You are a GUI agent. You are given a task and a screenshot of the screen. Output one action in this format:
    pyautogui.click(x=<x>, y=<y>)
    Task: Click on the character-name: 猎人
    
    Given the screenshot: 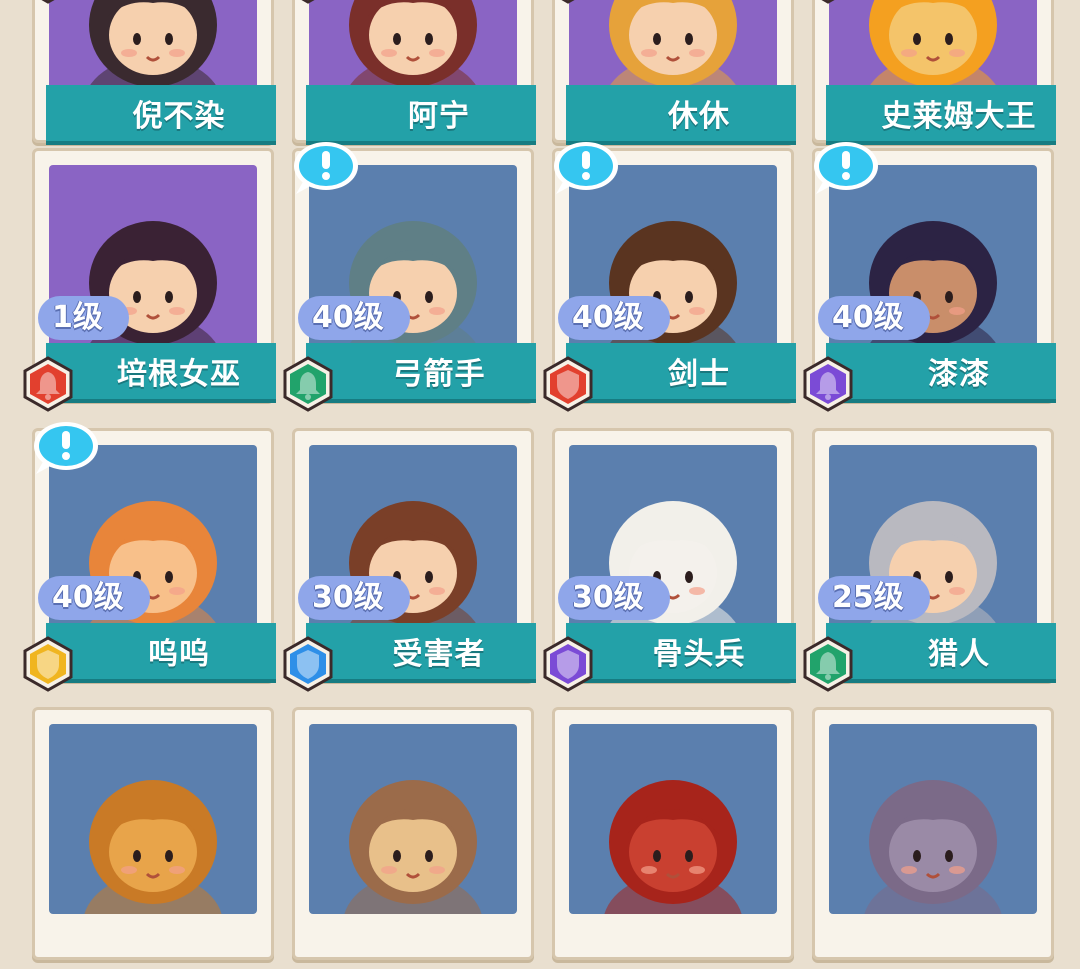 What is the action you would take?
    pyautogui.click(x=959, y=654)
    